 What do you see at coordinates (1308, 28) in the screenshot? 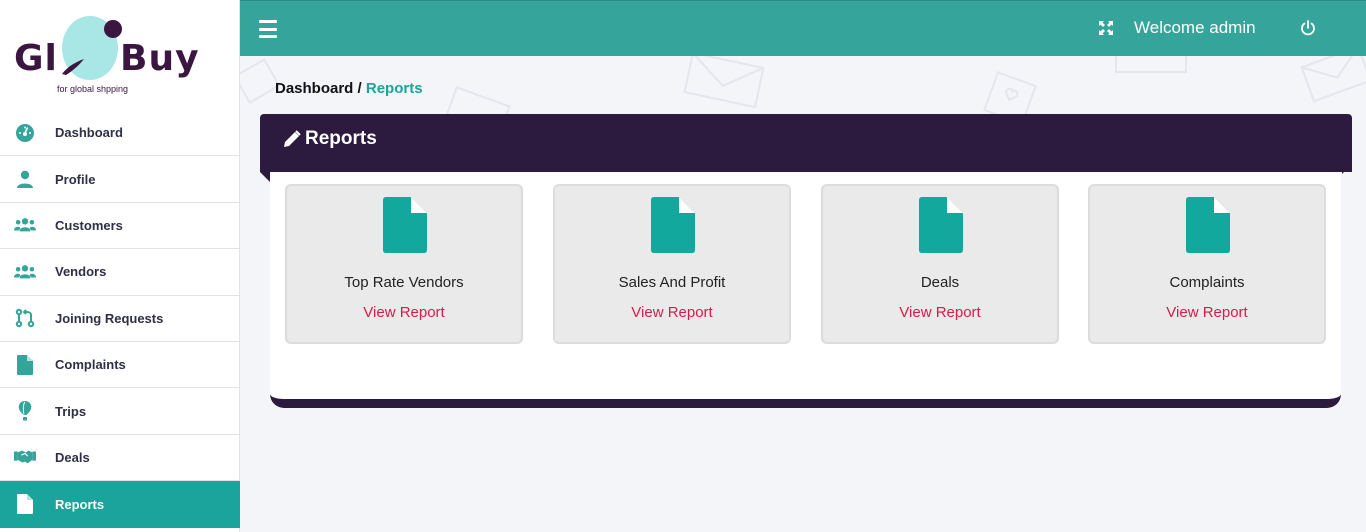
I see `power-icon` at bounding box center [1308, 28].